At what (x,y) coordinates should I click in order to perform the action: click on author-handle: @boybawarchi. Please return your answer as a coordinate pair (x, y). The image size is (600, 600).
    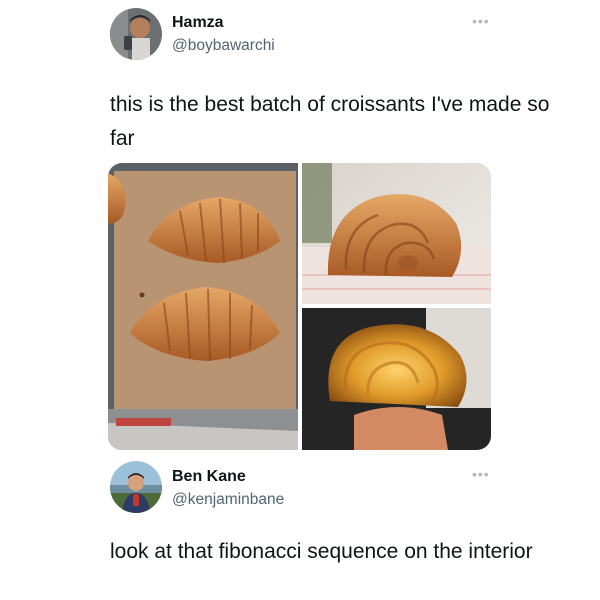
    Looking at the image, I should click on (223, 46).